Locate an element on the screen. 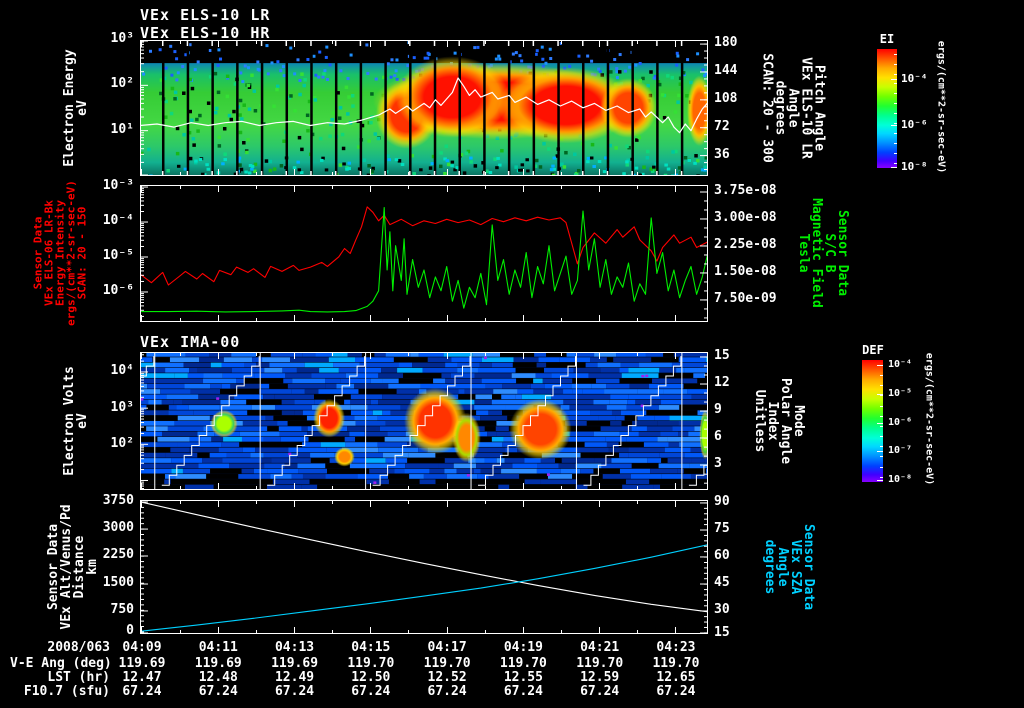 The height and width of the screenshot is (708, 1024). ei-colorbar-title: EI is located at coordinates (887, 39).